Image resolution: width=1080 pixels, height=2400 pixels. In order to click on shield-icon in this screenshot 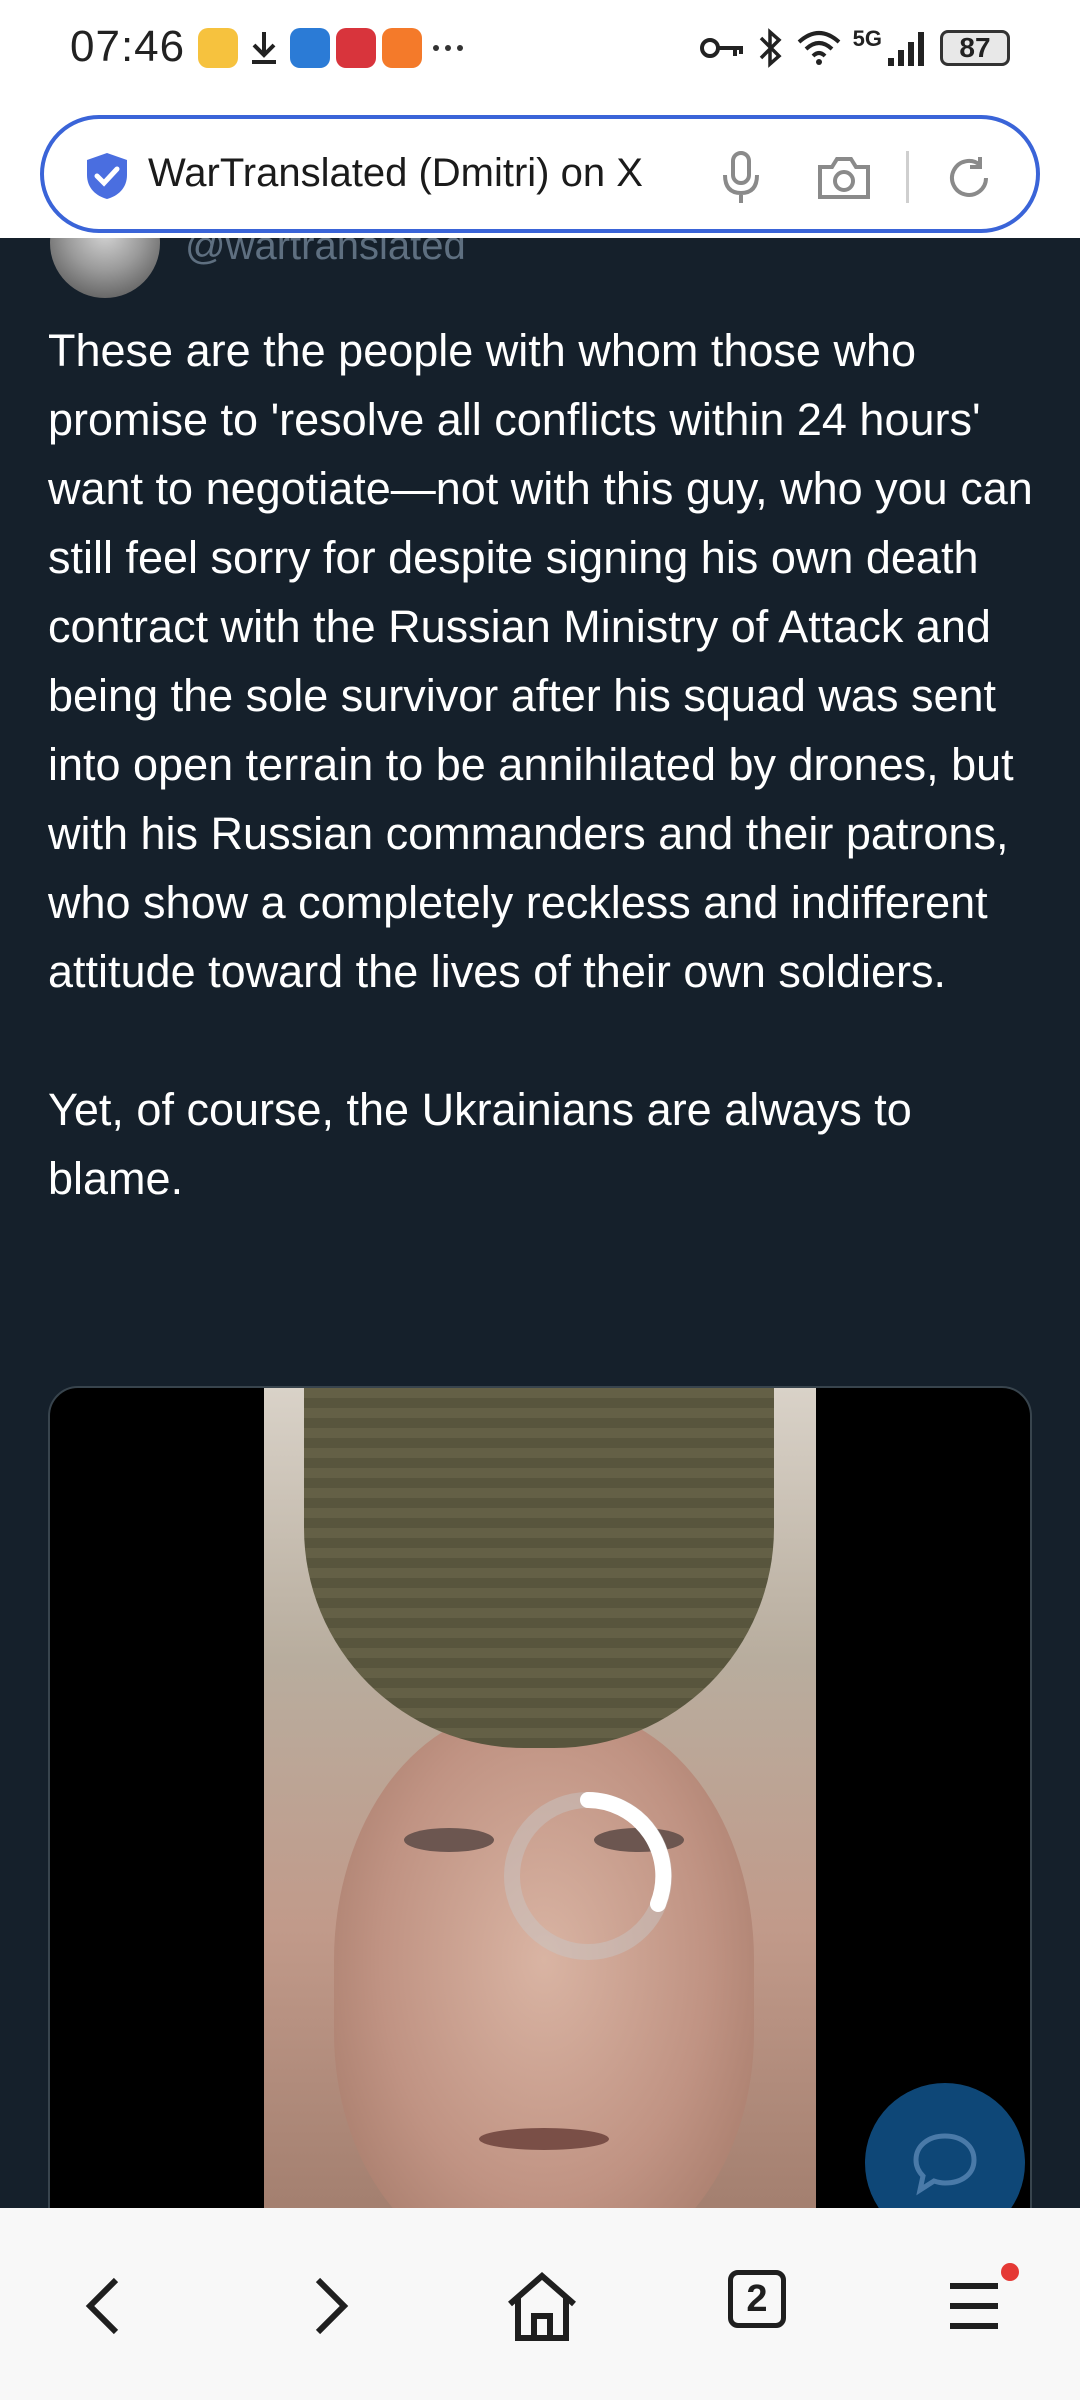, I will do `click(107, 176)`.